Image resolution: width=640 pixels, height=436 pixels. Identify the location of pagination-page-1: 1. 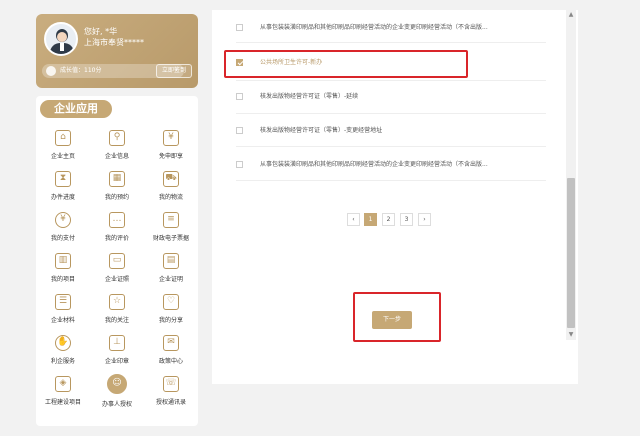
(370, 219).